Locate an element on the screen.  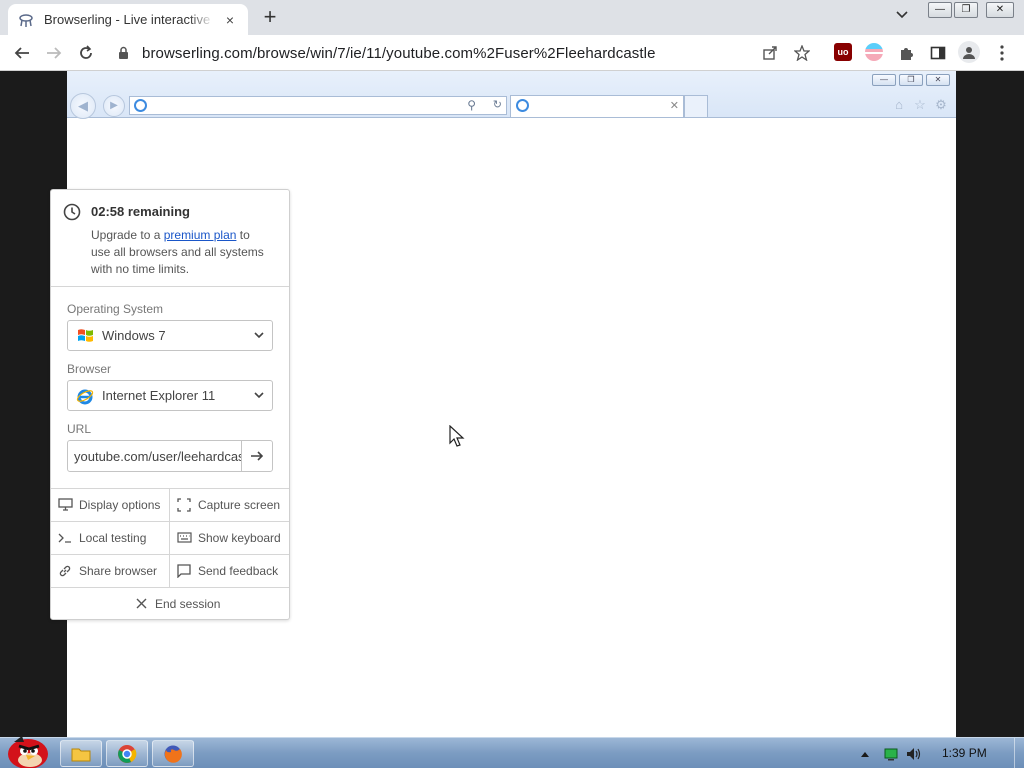
url-input-group is located at coordinates (170, 456).